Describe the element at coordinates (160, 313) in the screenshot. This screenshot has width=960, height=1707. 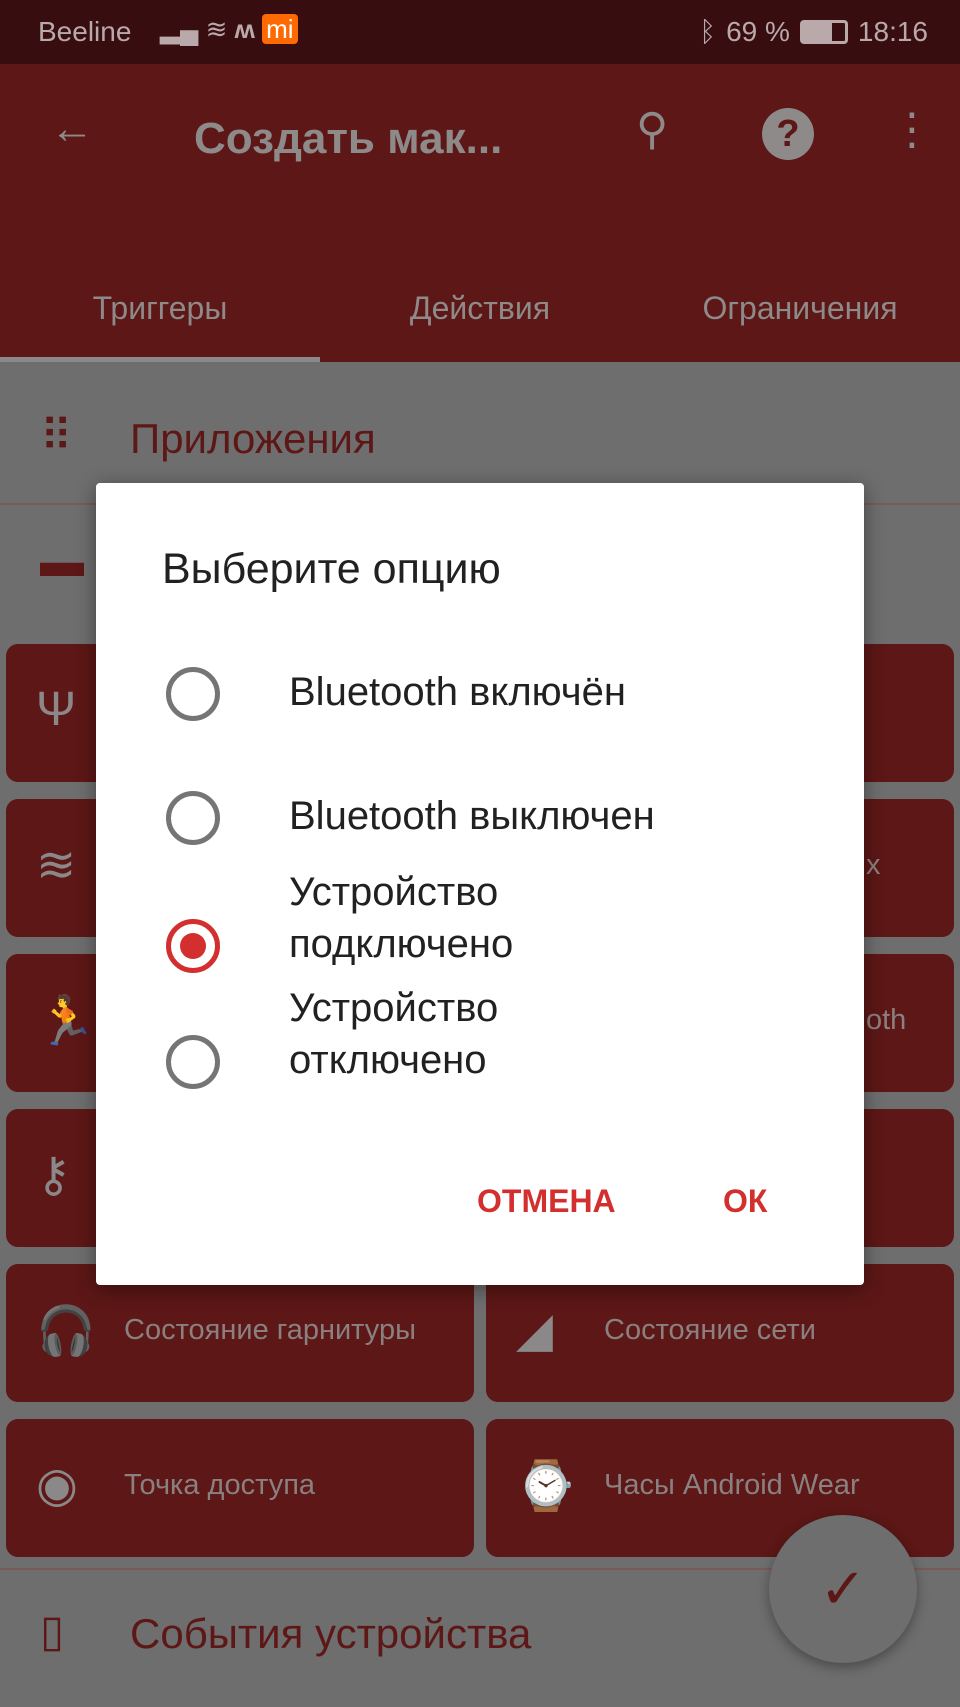
I see `tab-triggers: Триггеры` at that location.